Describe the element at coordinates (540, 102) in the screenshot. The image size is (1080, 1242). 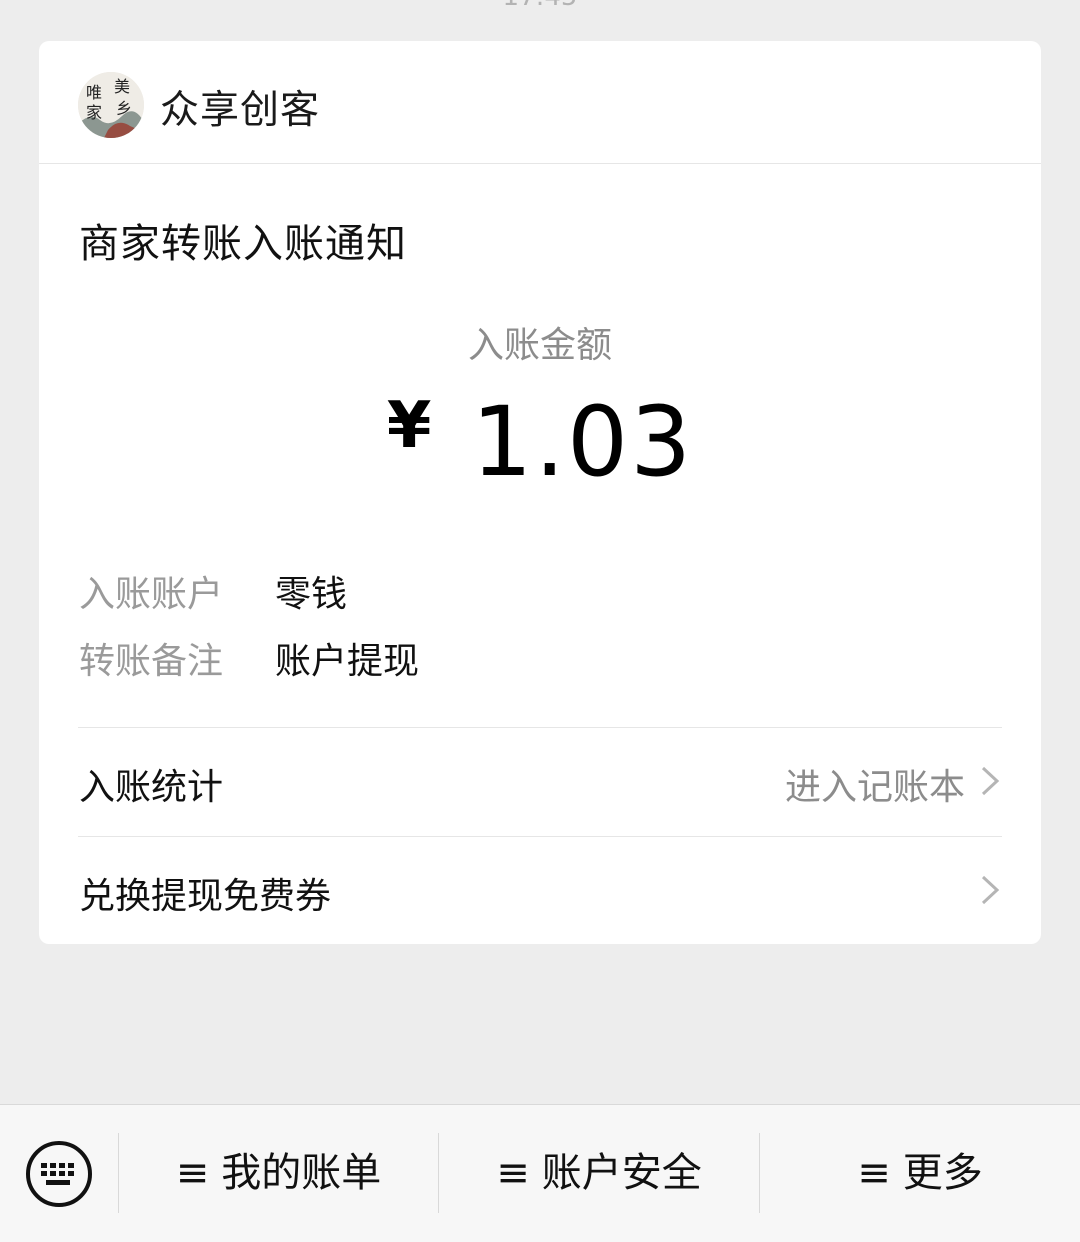
I see `sender-header: 唯 美 家 乡 众享创客` at that location.